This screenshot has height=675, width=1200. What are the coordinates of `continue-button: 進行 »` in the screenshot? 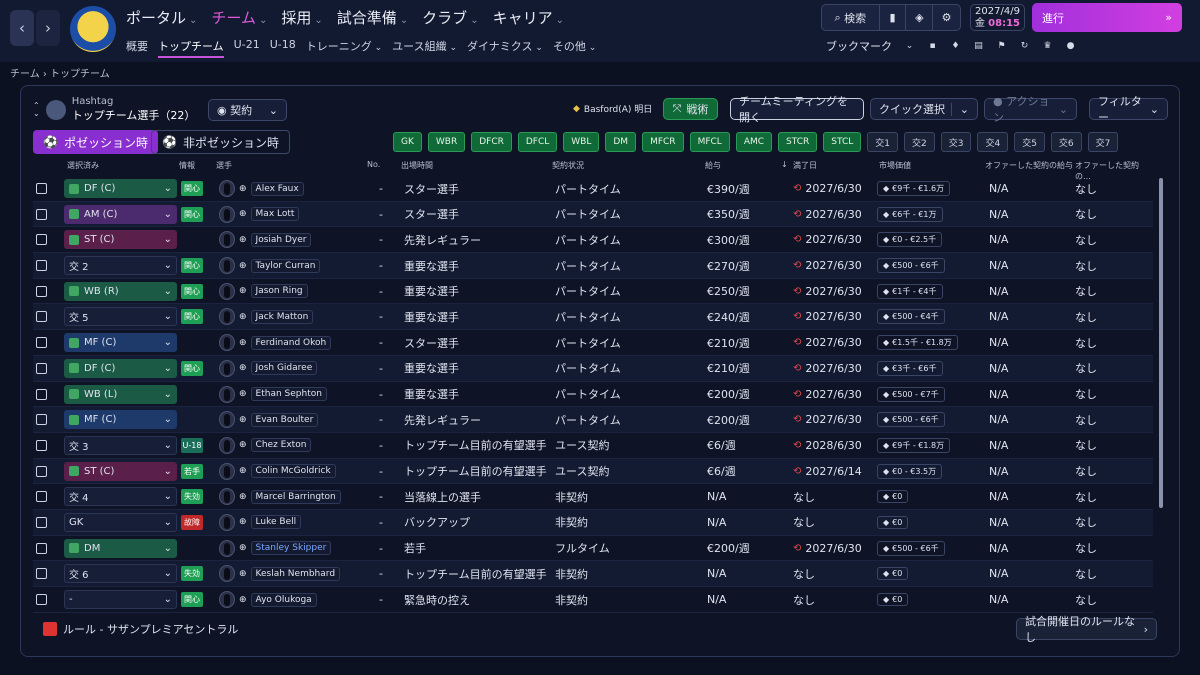 It's located at (1107, 17).